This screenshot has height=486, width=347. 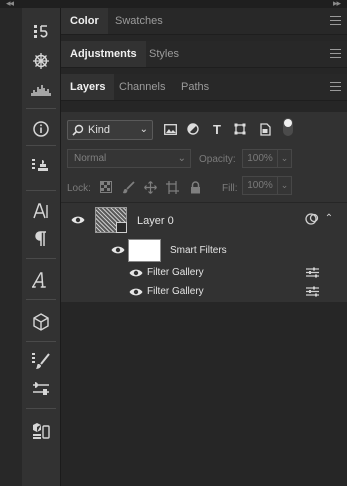 What do you see at coordinates (41, 90) in the screenshot?
I see `histogram-icon` at bounding box center [41, 90].